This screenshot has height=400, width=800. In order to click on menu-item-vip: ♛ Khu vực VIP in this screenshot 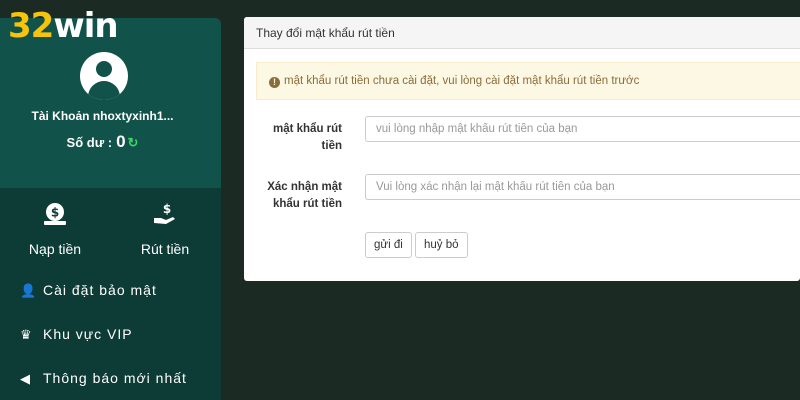, I will do `click(76, 334)`.